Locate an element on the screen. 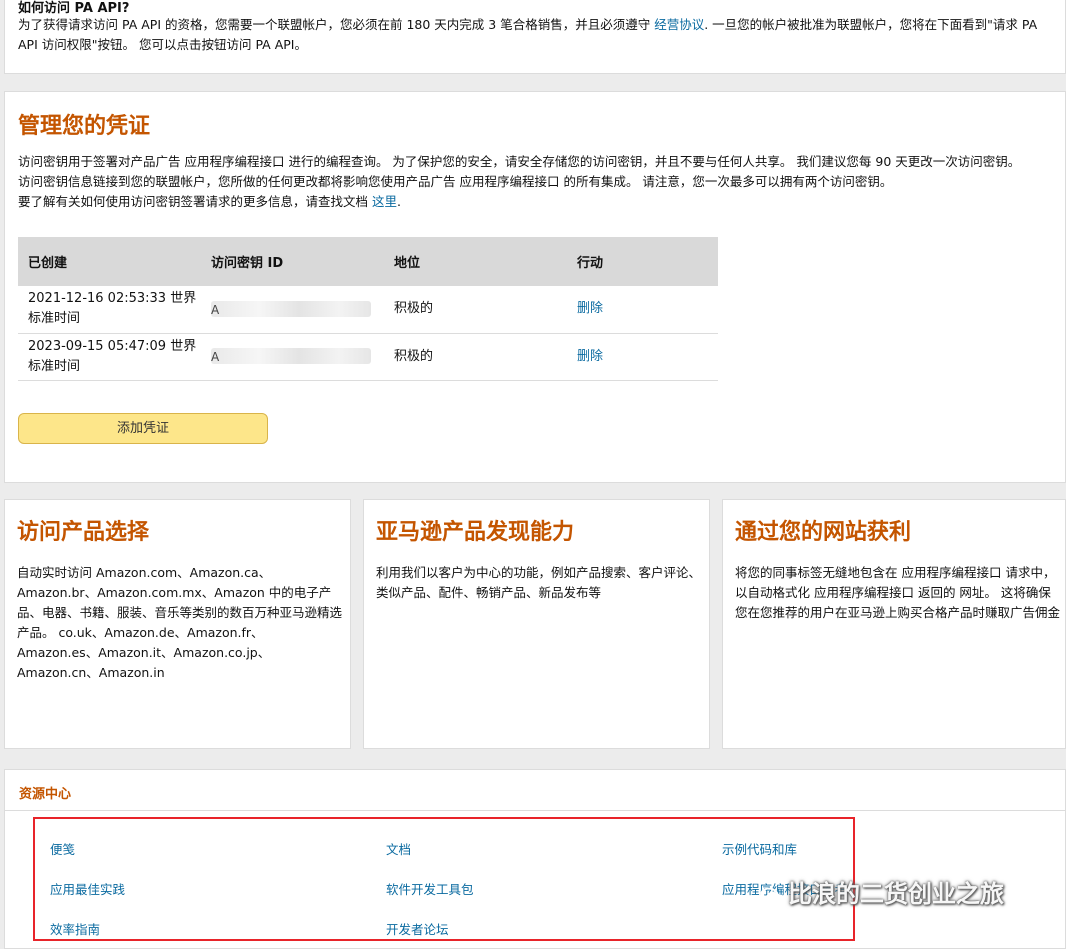  resource-link-docs: 文档 is located at coordinates (398, 848).